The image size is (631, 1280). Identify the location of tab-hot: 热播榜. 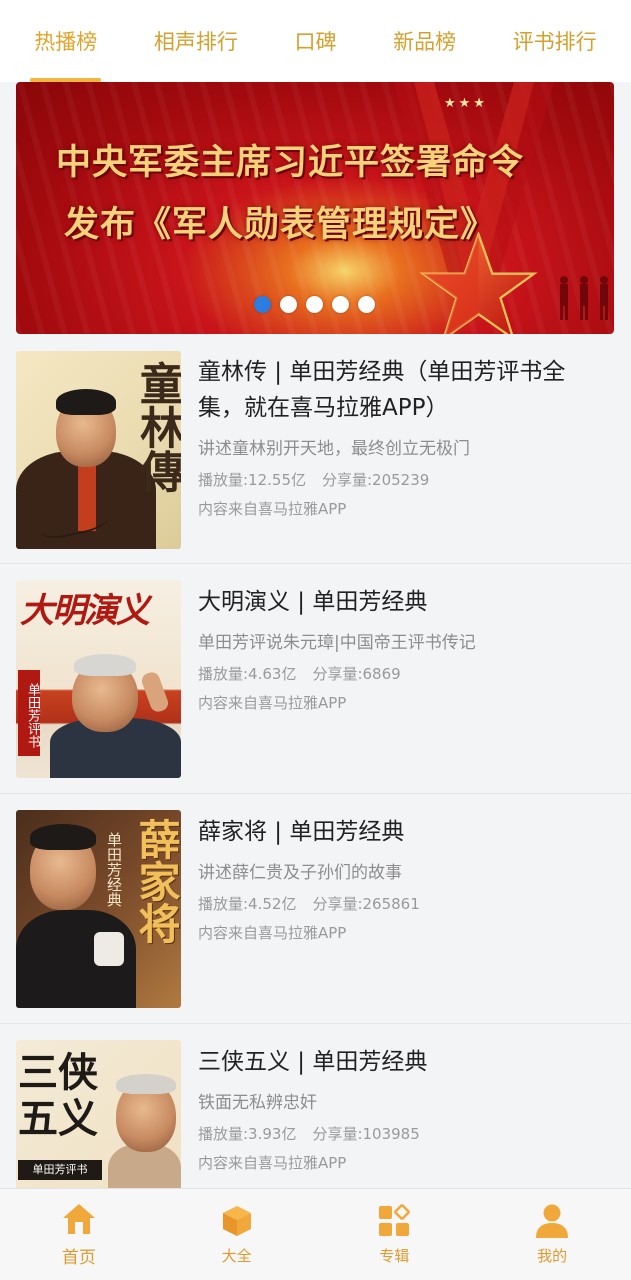
(66, 41).